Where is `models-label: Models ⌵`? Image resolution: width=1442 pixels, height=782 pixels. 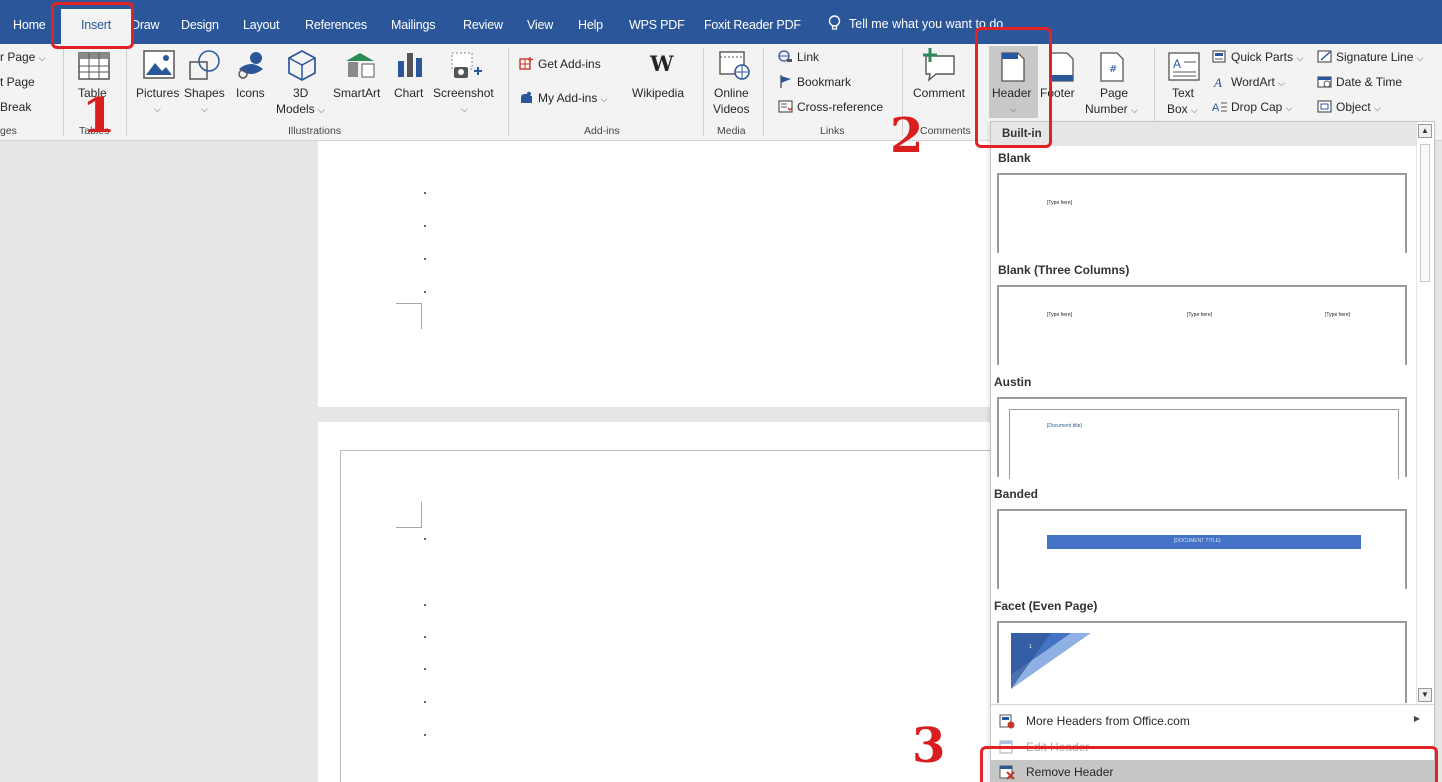
models-label: Models ⌵ is located at coordinates (300, 109).